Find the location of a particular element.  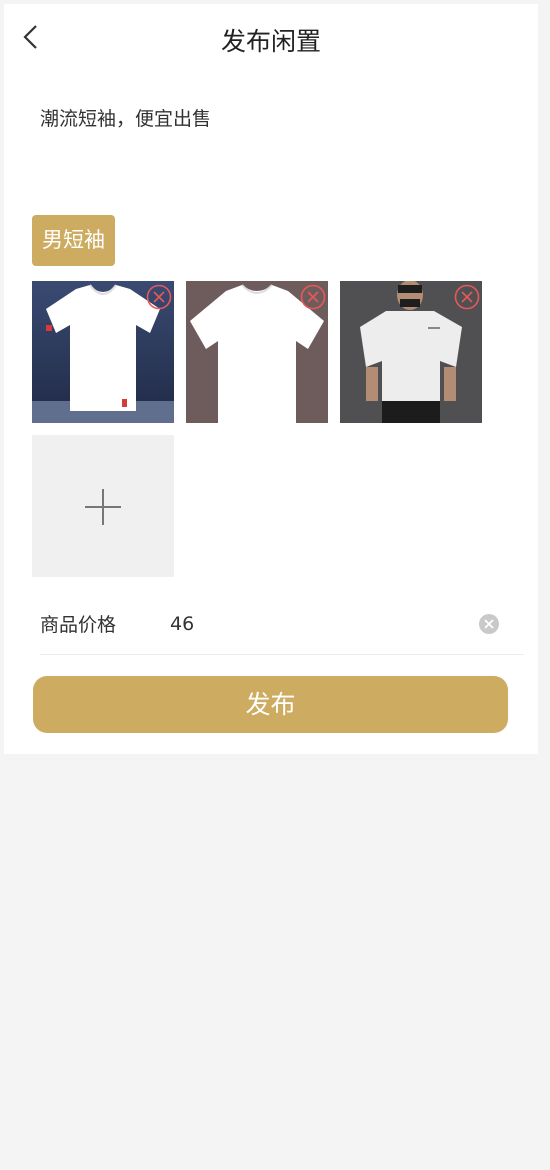

remove-photo-3-button is located at coordinates (467, 297).